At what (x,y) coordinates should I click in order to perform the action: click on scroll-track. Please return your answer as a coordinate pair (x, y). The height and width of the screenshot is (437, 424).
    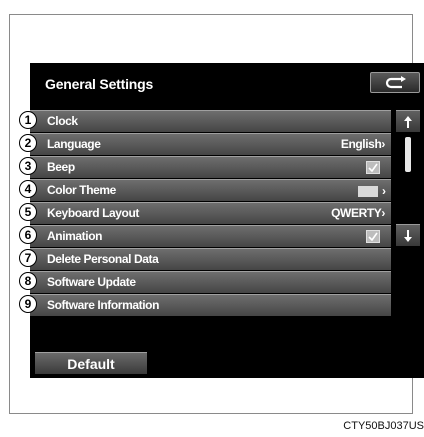
    Looking at the image, I should click on (408, 178).